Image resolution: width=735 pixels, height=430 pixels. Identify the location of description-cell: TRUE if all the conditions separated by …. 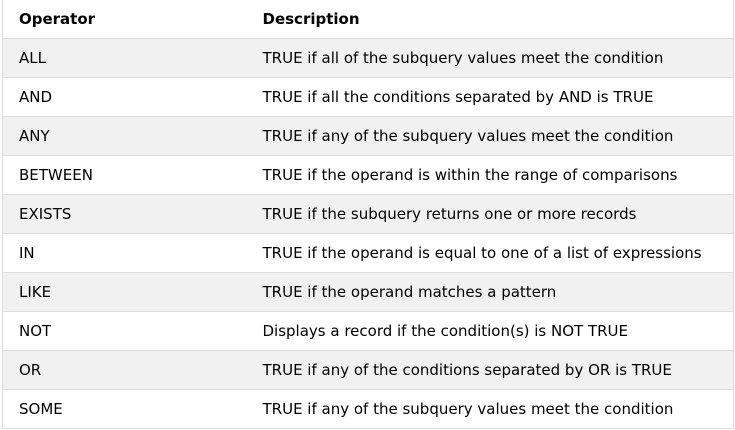
(490, 97).